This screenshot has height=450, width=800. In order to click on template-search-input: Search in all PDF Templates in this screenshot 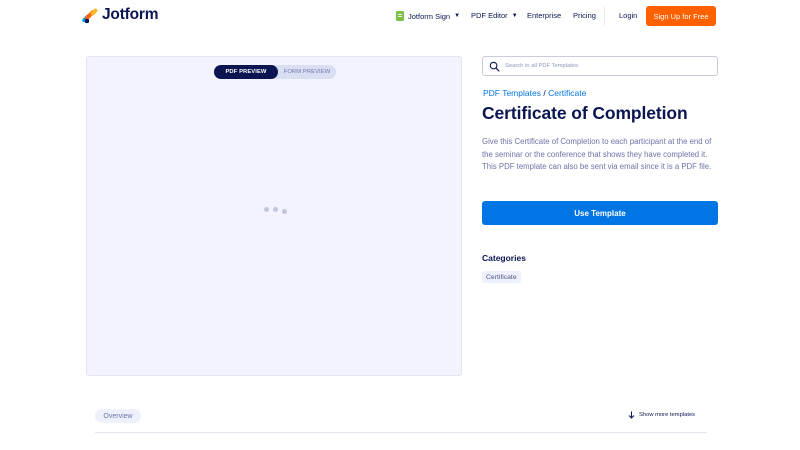, I will do `click(600, 66)`.